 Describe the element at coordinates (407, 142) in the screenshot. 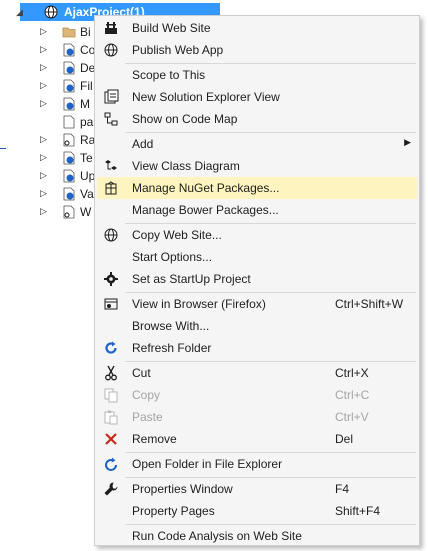

I see `submenu-arrow-icon: ▶` at that location.